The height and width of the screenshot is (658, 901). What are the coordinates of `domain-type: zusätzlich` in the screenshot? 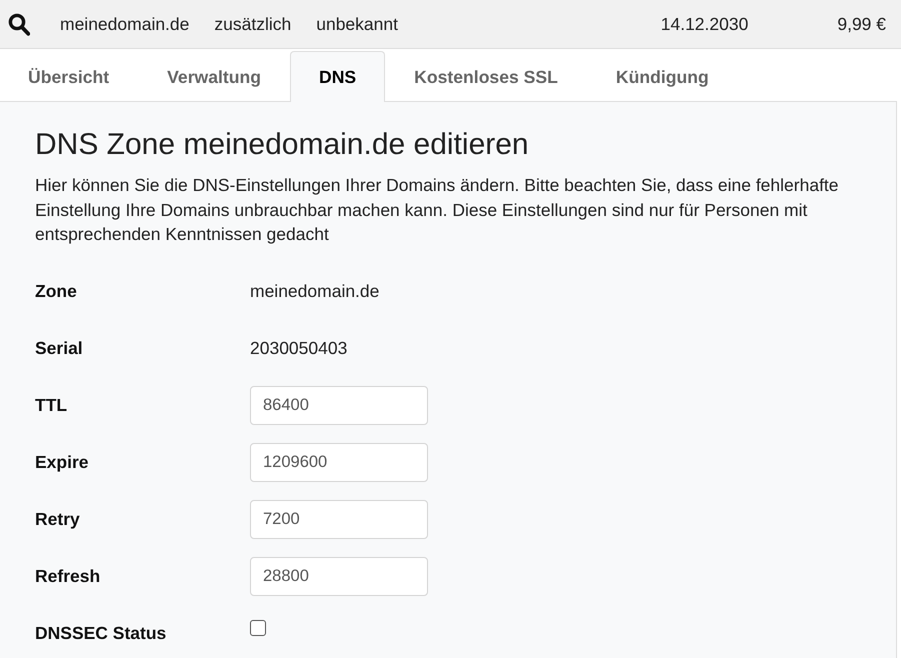 It's located at (253, 24).